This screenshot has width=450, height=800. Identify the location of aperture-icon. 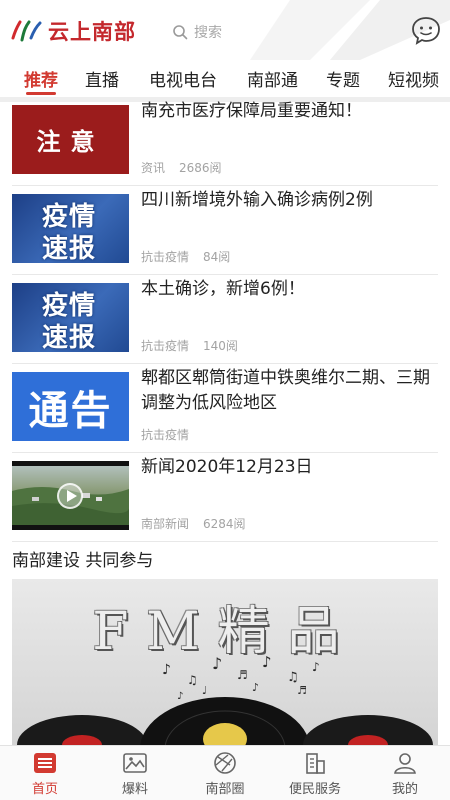
(225, 763).